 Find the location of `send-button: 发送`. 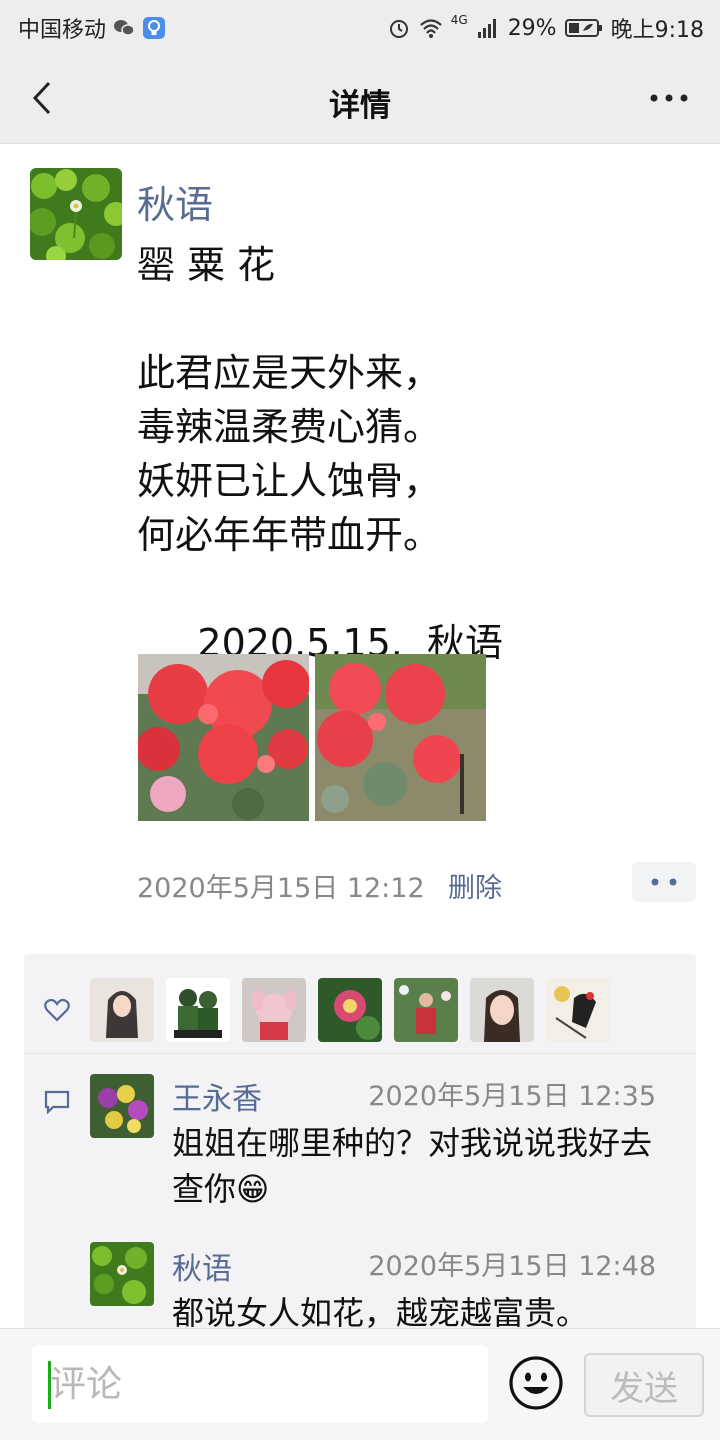

send-button: 发送 is located at coordinates (644, 1385).